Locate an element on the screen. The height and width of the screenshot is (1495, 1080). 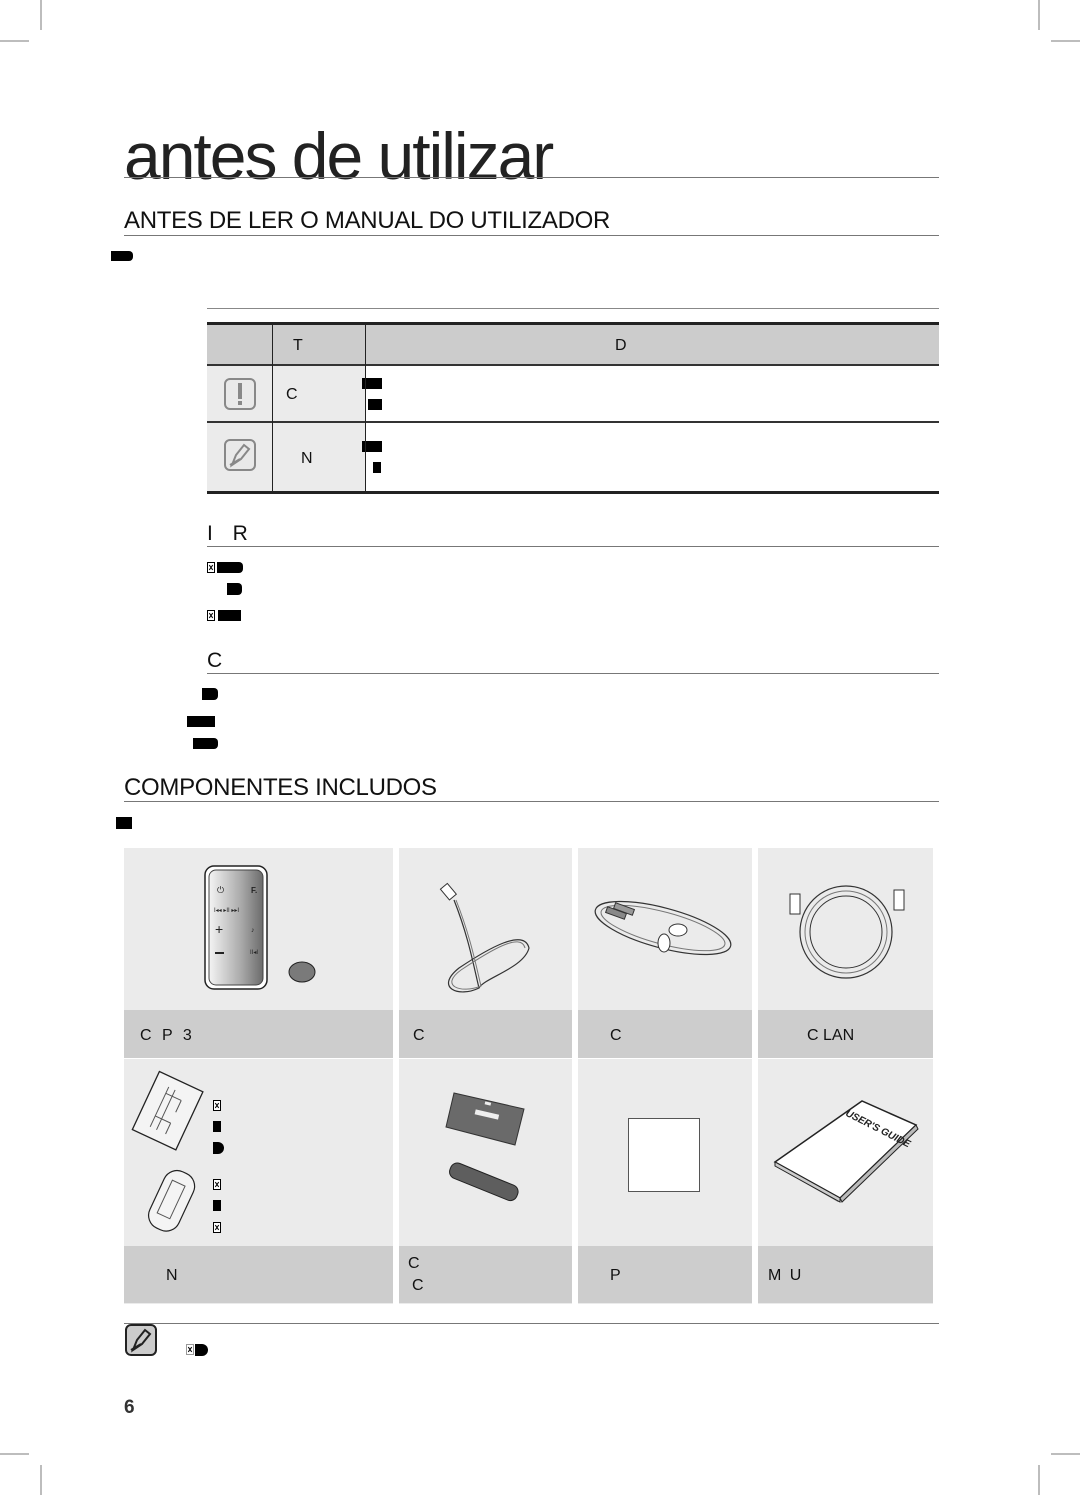
svg-text: F. is located at coordinates (254, 890).